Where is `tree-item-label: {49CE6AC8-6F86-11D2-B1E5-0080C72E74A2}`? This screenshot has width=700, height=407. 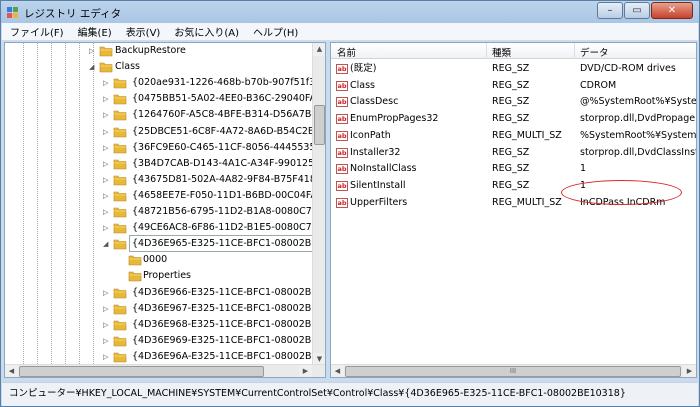 tree-item-label: {49CE6AC8-6F86-11D2-B1E5-0080C72E74A2} is located at coordinates (223, 228).